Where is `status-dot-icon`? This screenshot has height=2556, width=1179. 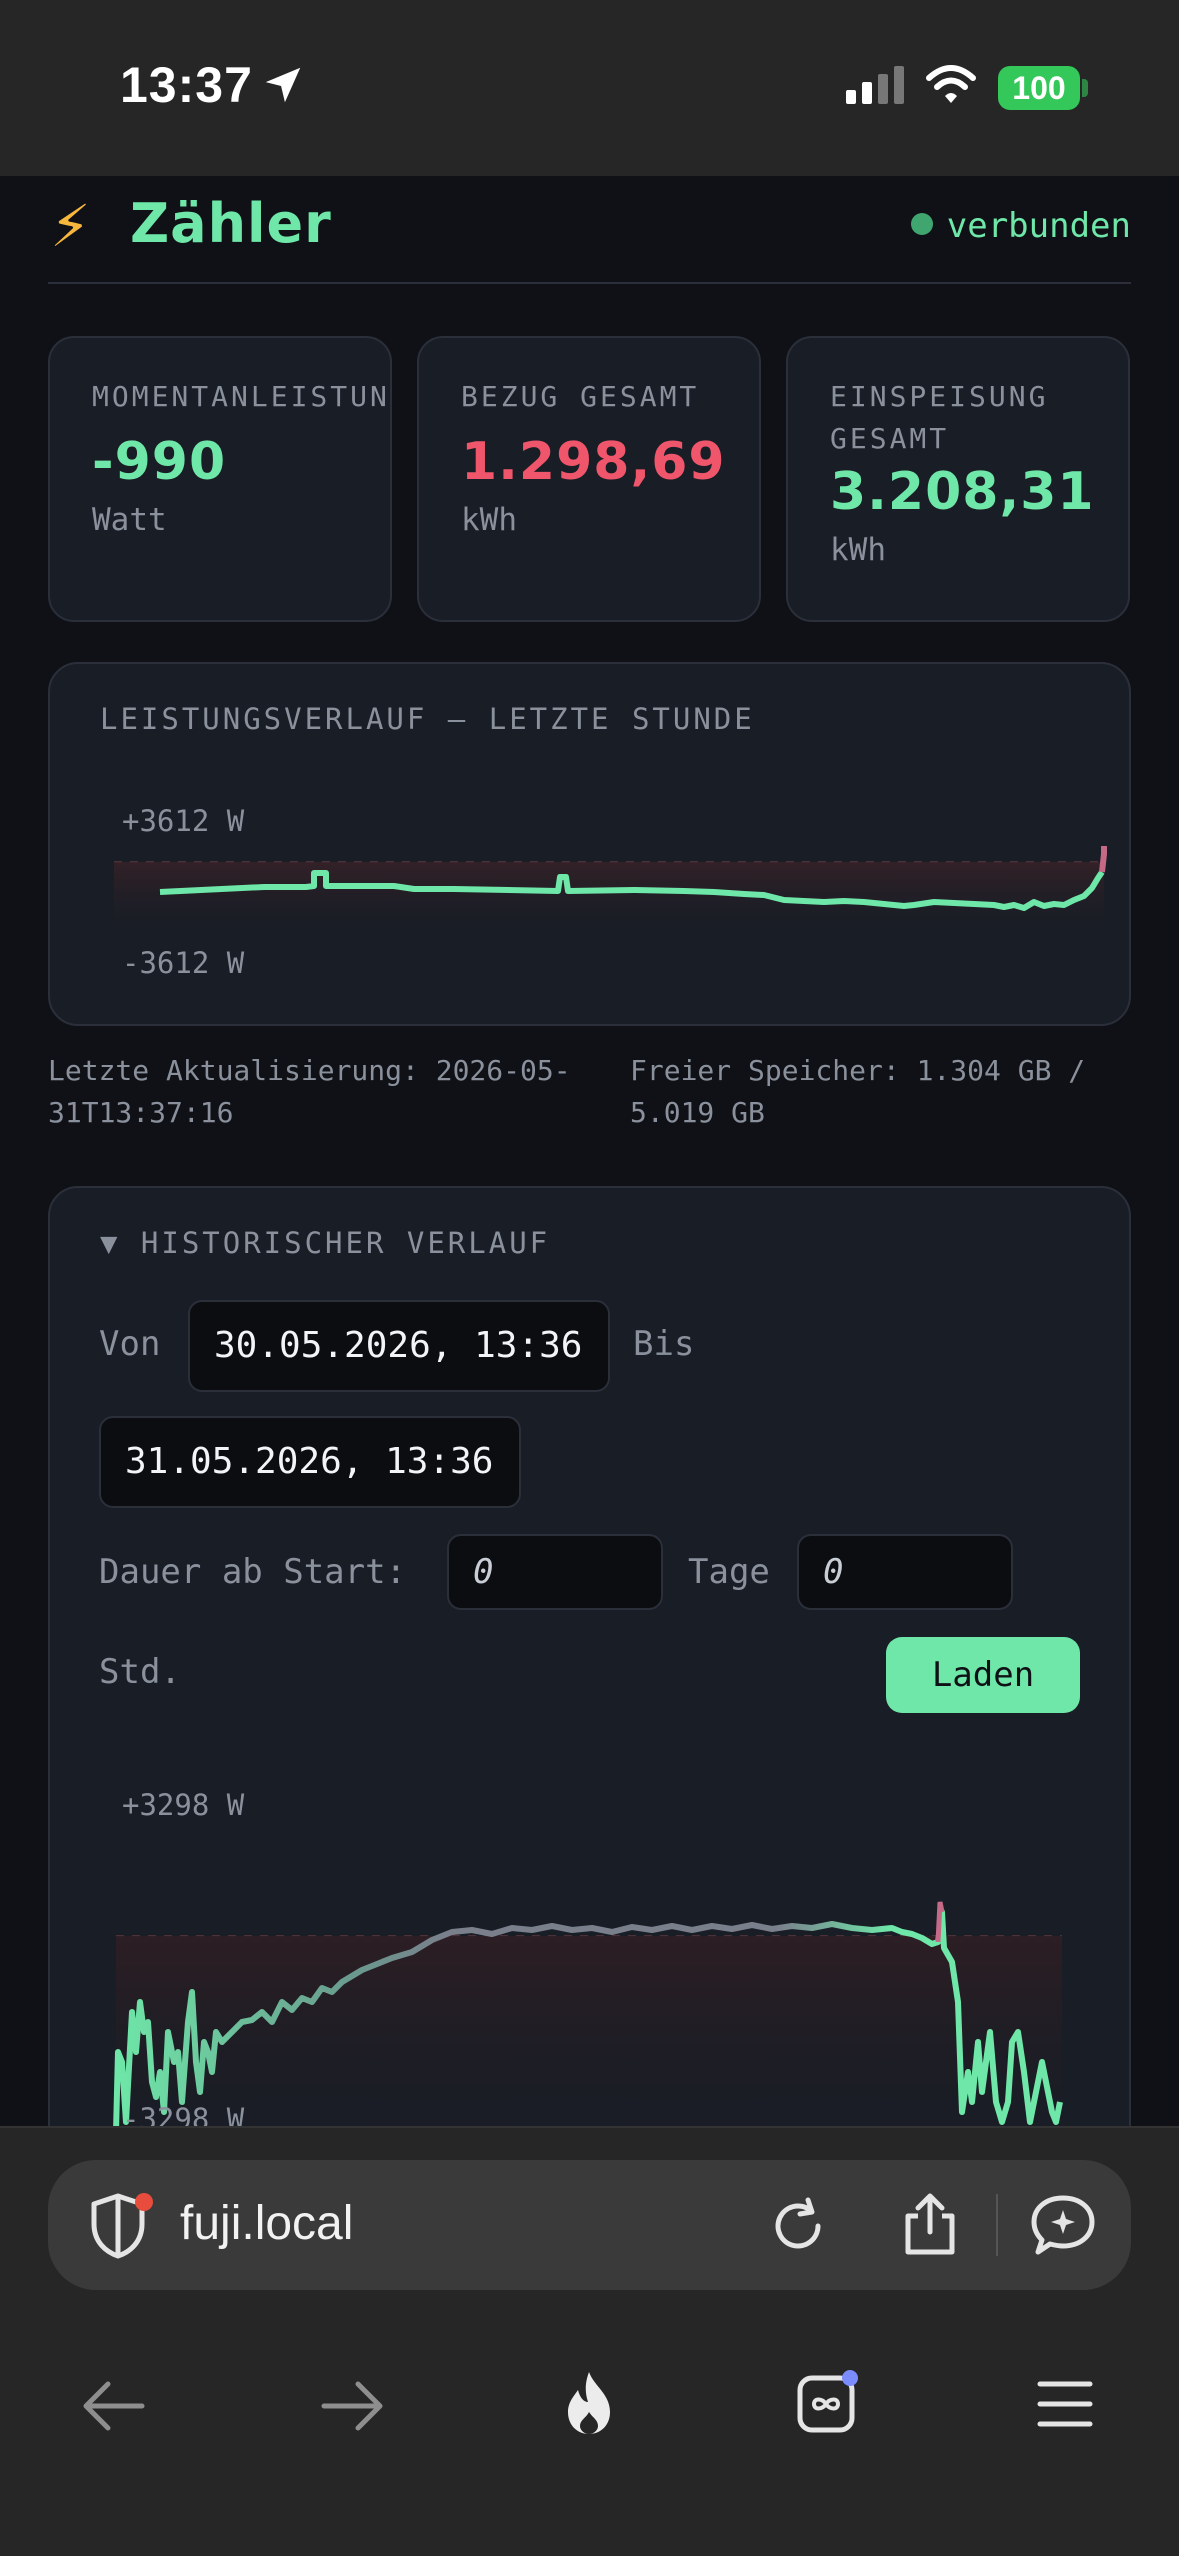 status-dot-icon is located at coordinates (921, 224).